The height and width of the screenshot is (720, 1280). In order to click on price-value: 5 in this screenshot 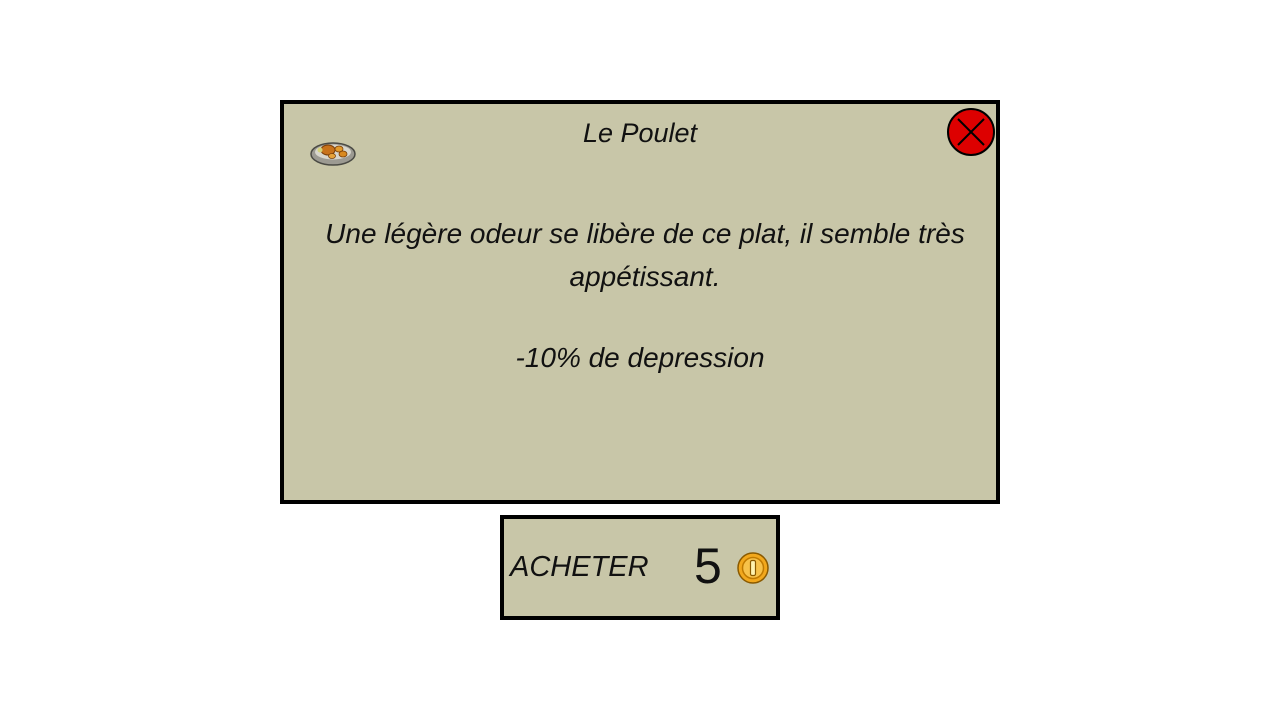, I will do `click(708, 566)`.